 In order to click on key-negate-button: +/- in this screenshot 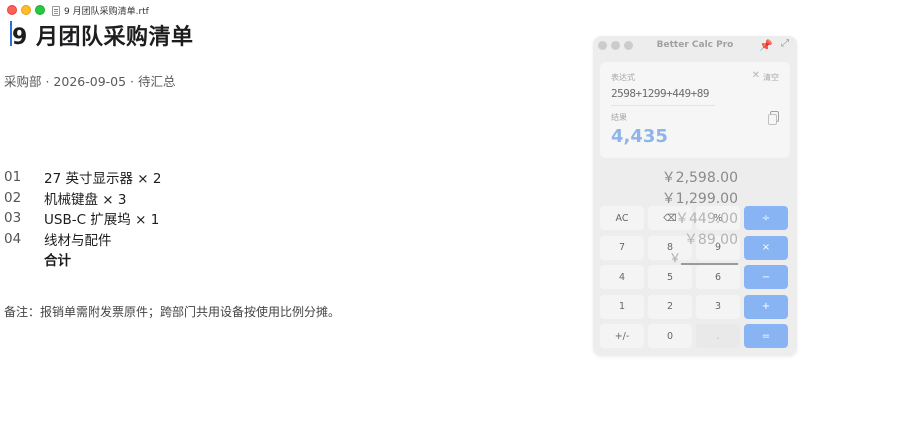, I will do `click(622, 336)`.